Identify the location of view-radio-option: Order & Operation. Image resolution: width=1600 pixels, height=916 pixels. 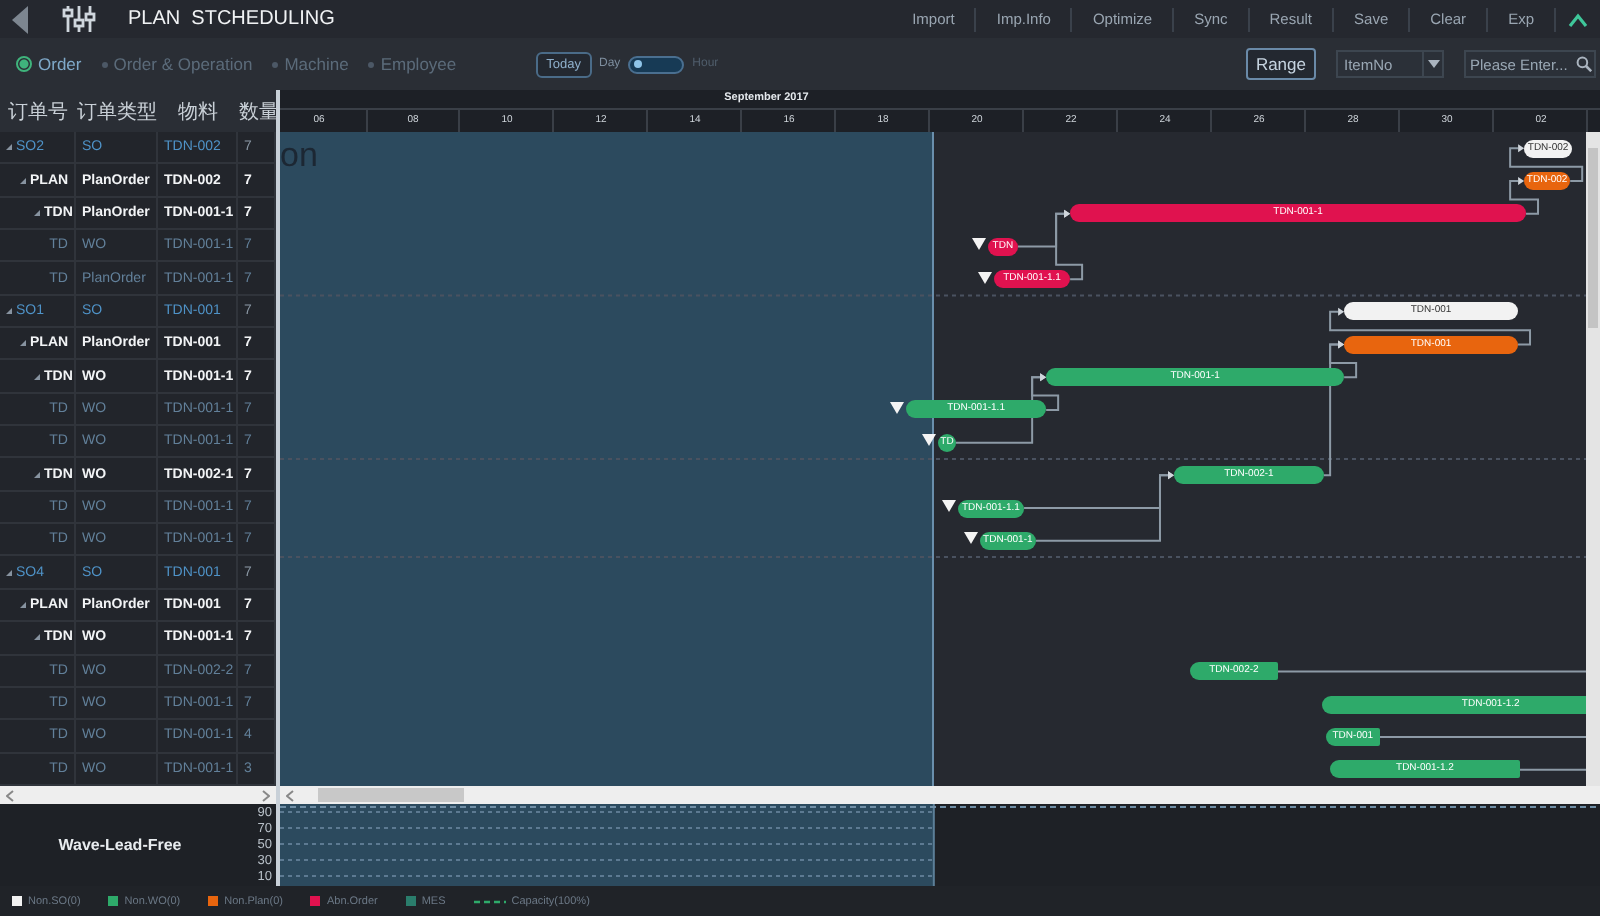
(183, 64).